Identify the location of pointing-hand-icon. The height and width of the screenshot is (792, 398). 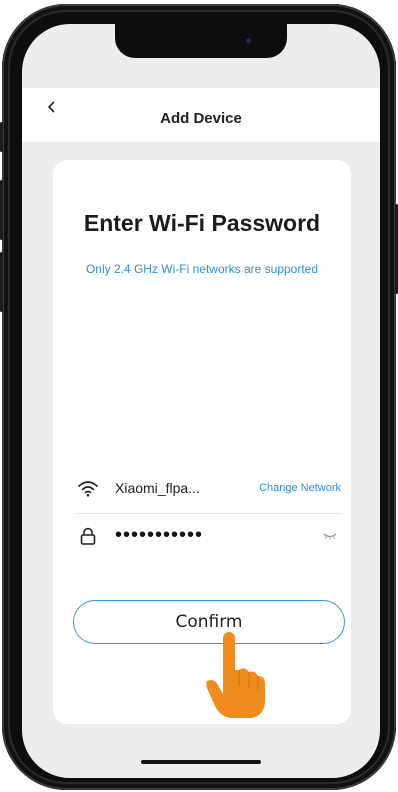
(235, 675).